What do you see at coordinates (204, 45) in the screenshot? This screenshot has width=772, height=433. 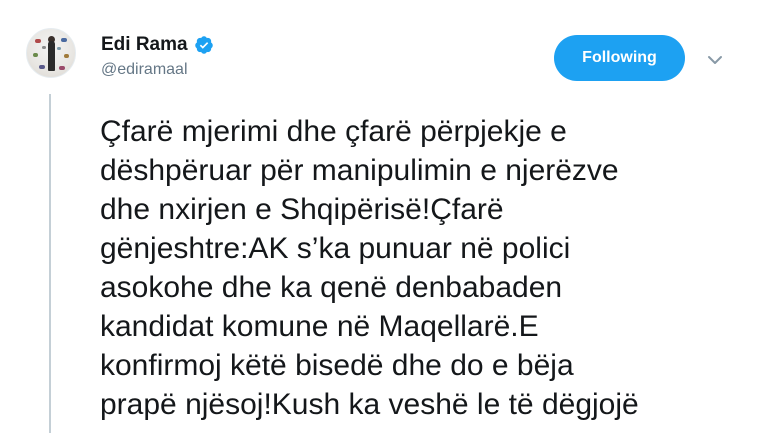 I see `verified-badge-icon` at bounding box center [204, 45].